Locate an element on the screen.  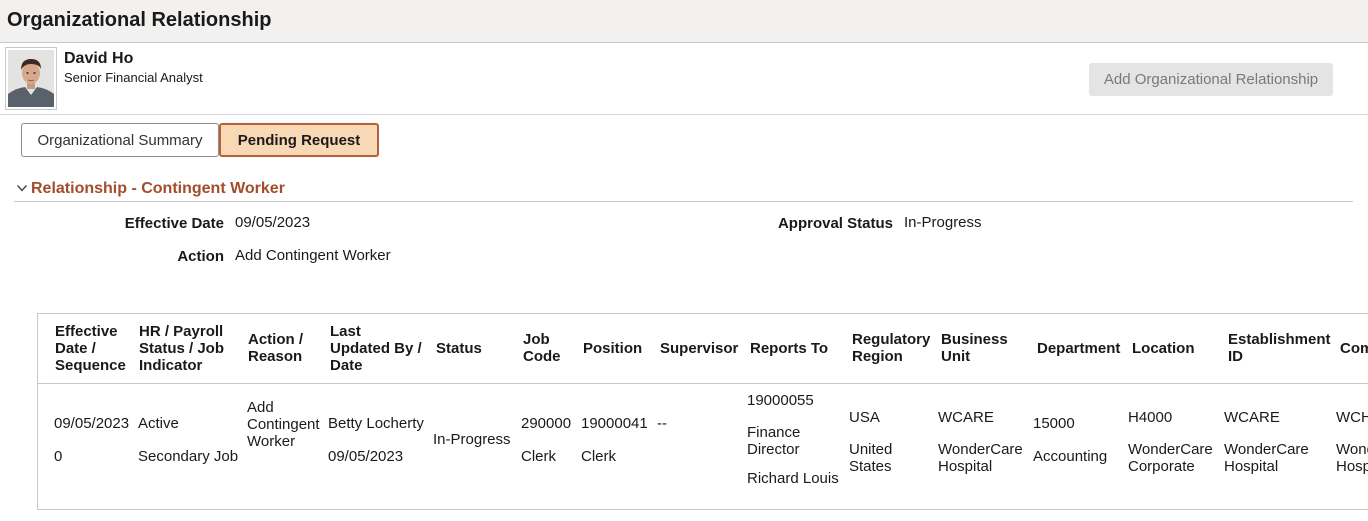
employee-job-title: Senior Financial Analyst is located at coordinates (133, 77).